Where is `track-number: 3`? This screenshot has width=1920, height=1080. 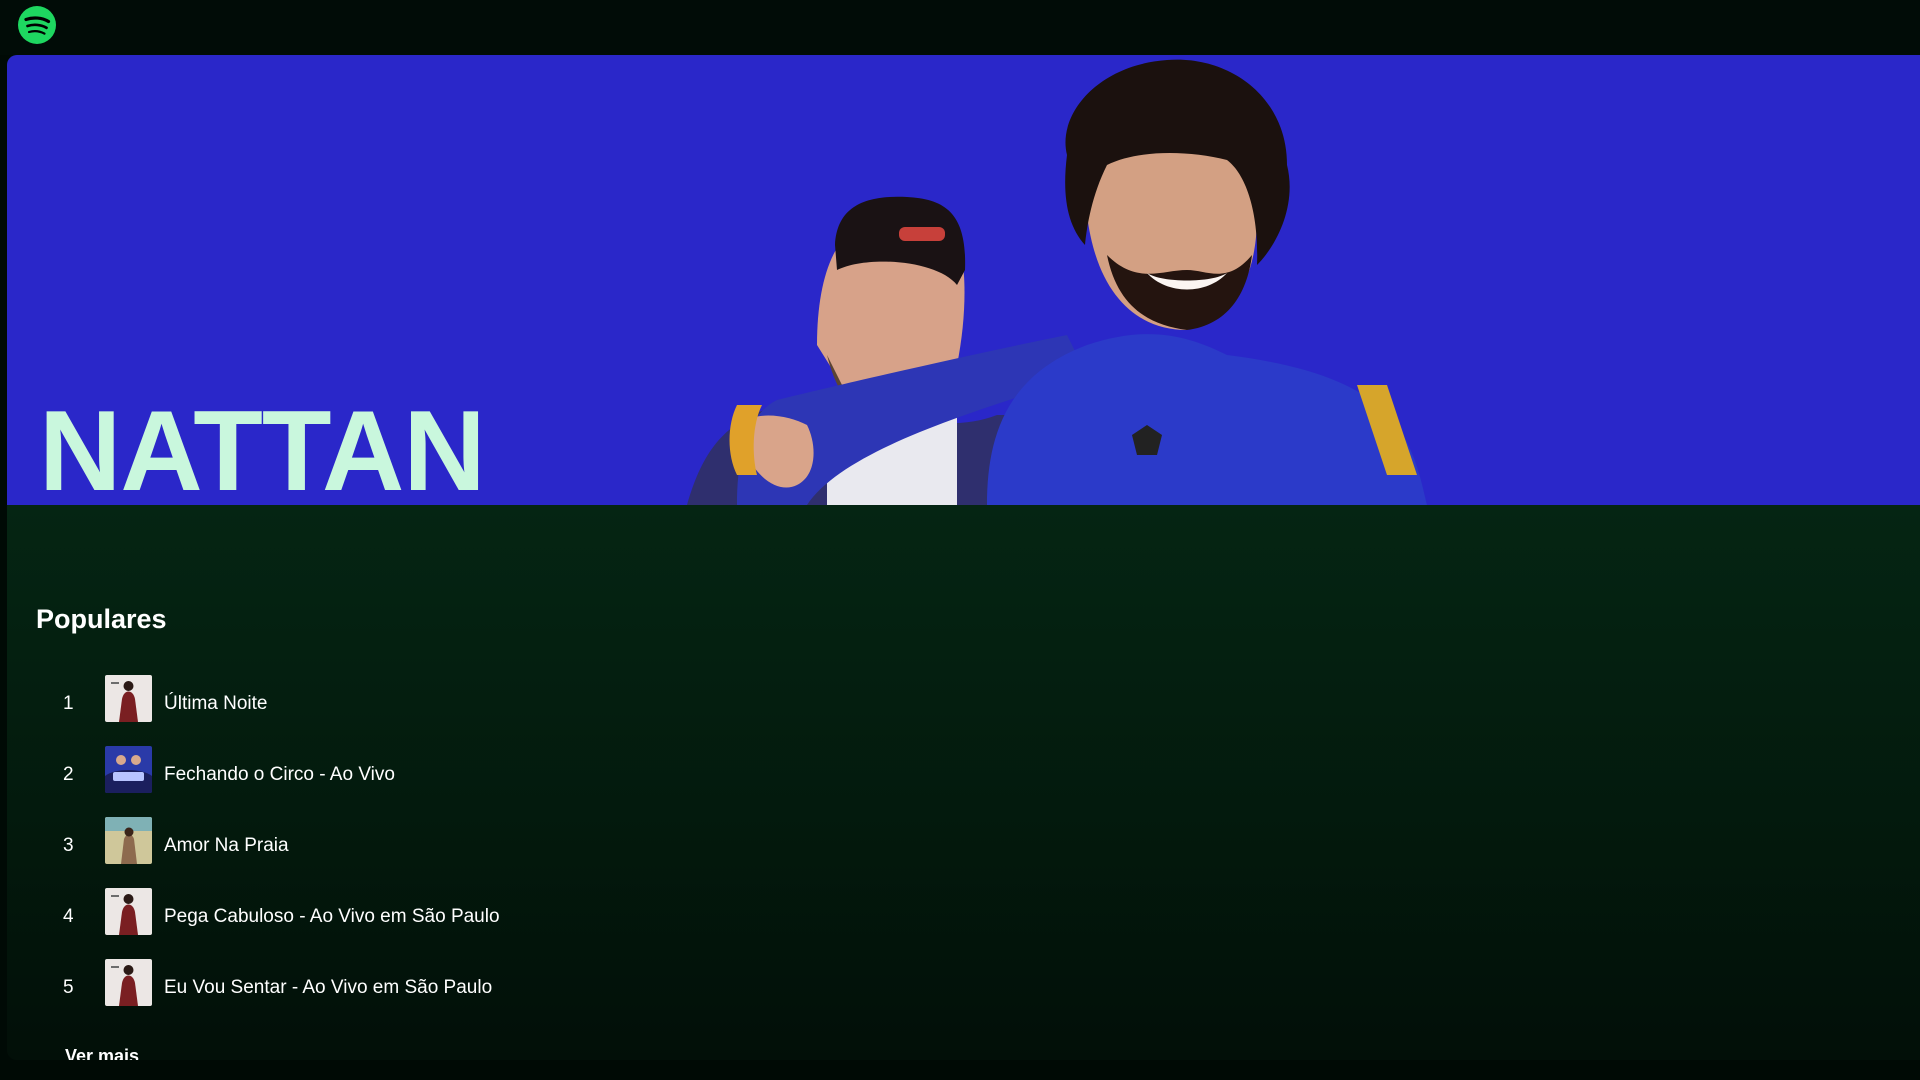 track-number: 3 is located at coordinates (68, 845).